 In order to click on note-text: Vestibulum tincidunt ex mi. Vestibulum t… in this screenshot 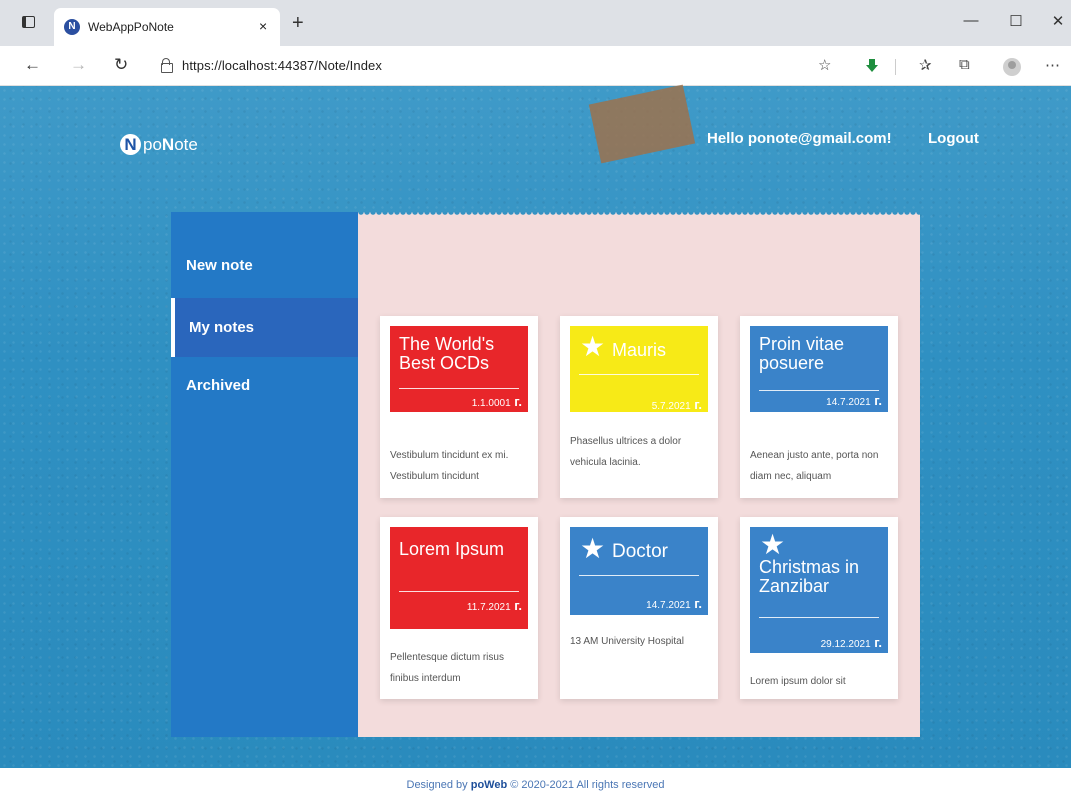, I will do `click(449, 466)`.